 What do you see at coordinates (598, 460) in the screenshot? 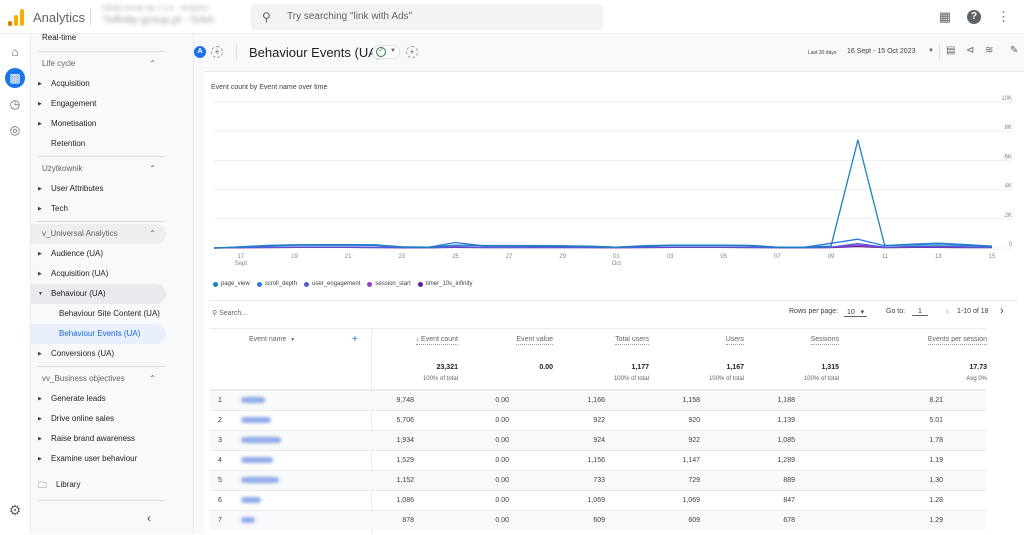
I see `table-row: 4 1,529 0.00 1,156 1,147 1,289 1.19` at bounding box center [598, 460].